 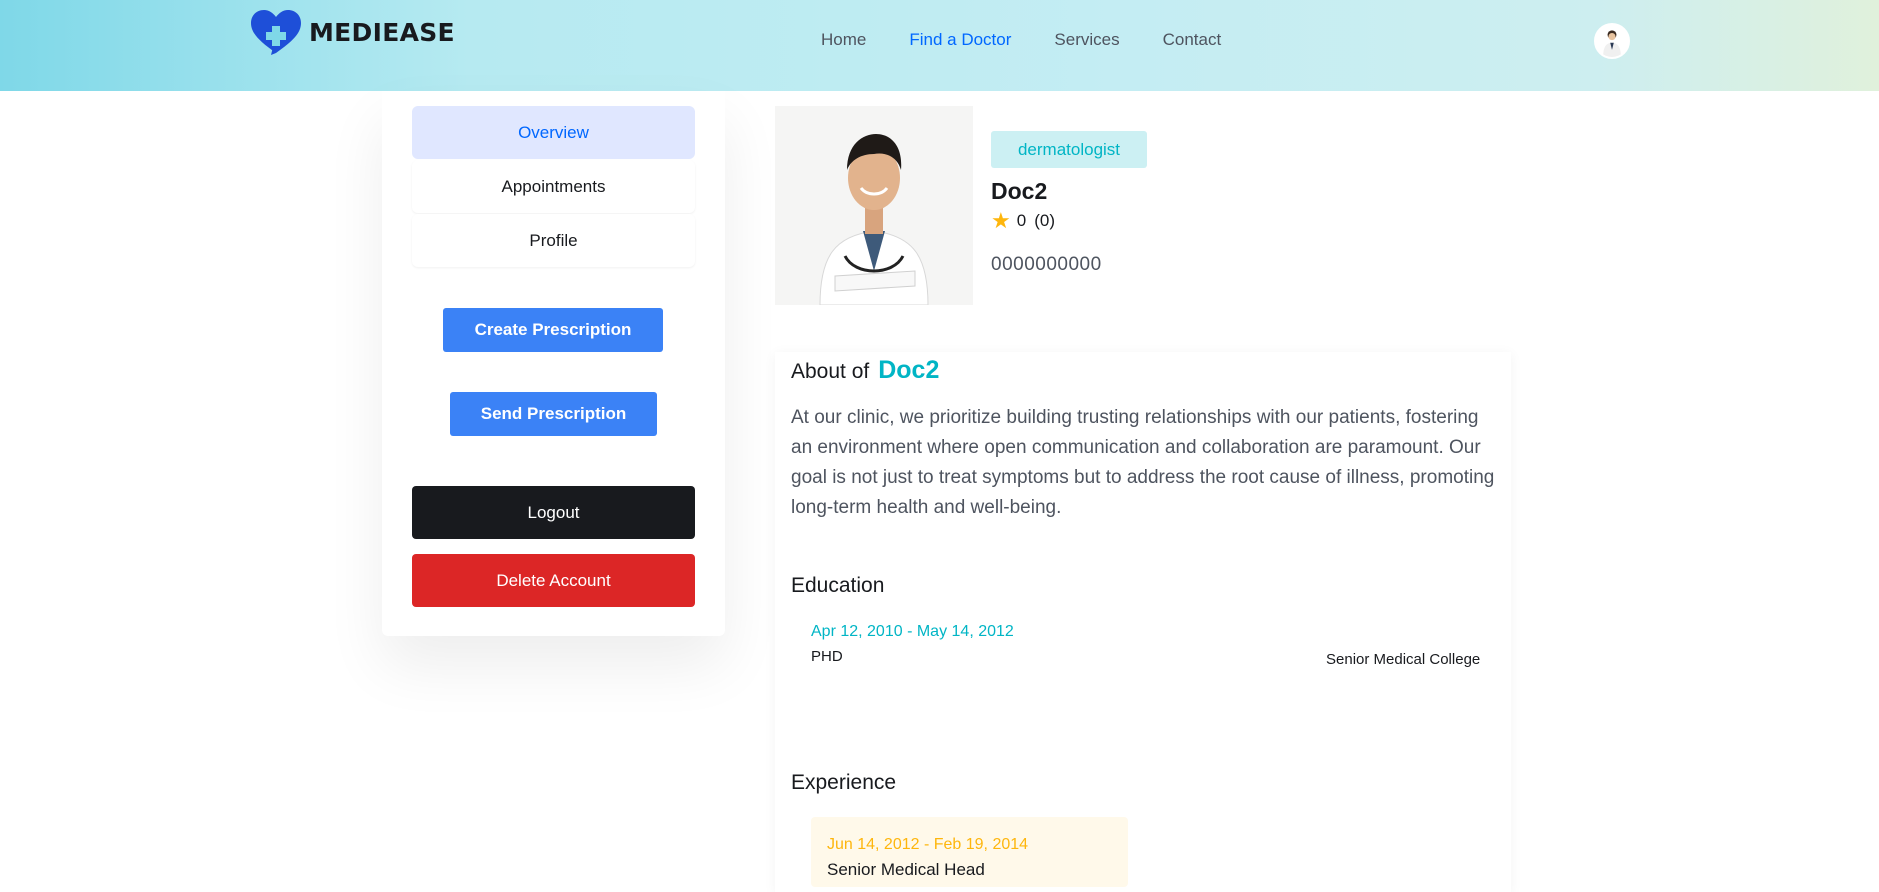 I want to click on logout-button: Logout, so click(x=553, y=512).